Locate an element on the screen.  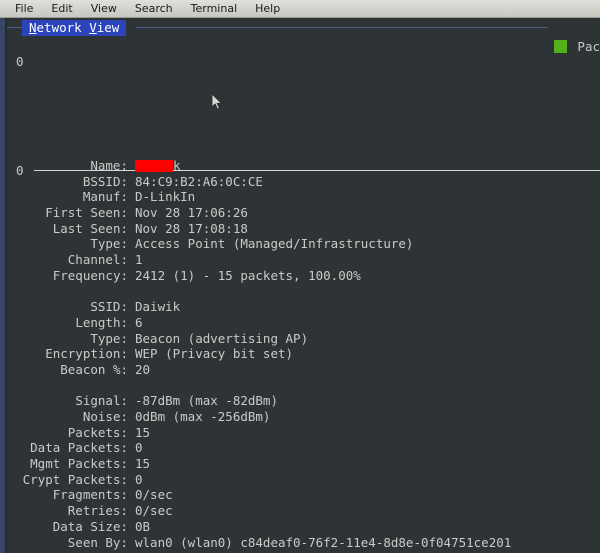
menu-item-edit: Edit is located at coordinates (61, 9).